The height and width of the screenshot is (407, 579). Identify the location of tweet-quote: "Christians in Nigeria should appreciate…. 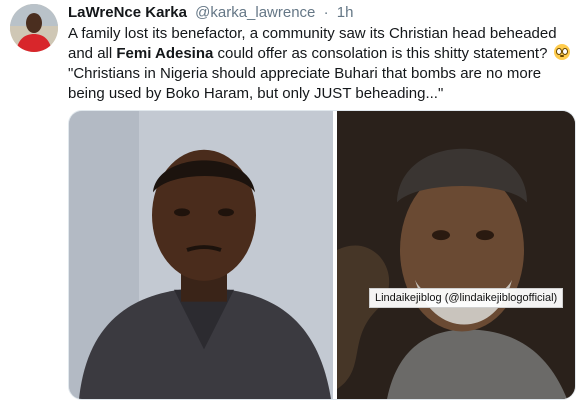
(305, 83).